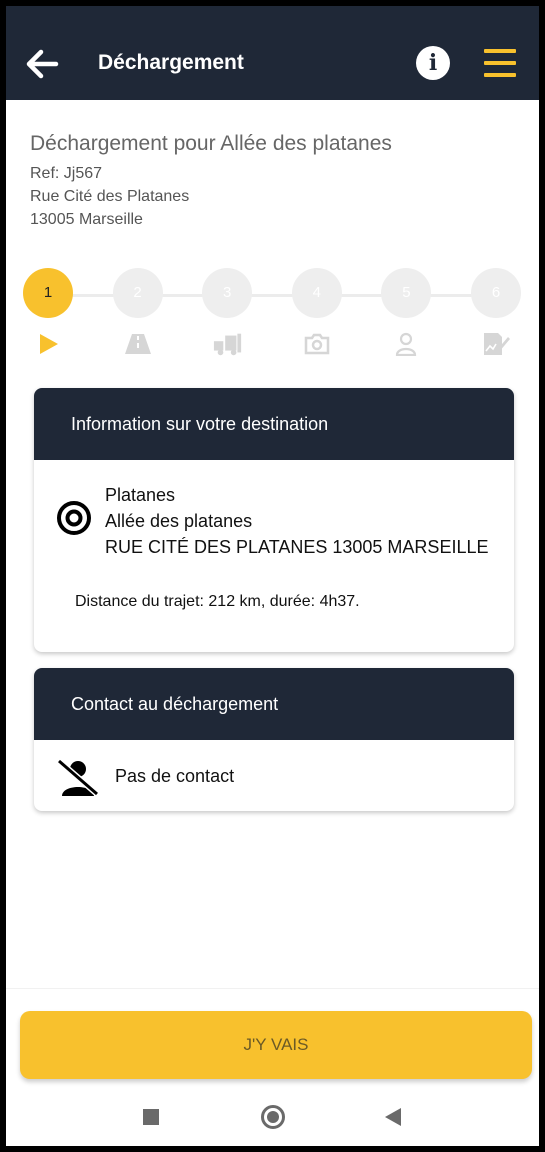  What do you see at coordinates (74, 518) in the screenshot?
I see `target-icon` at bounding box center [74, 518].